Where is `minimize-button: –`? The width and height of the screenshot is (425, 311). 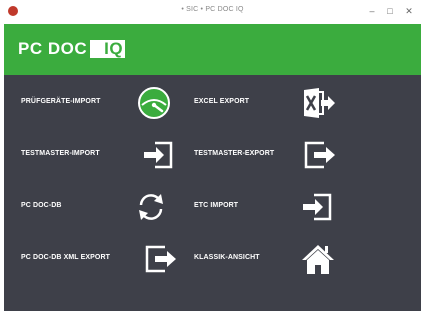 minimize-button: – is located at coordinates (372, 11).